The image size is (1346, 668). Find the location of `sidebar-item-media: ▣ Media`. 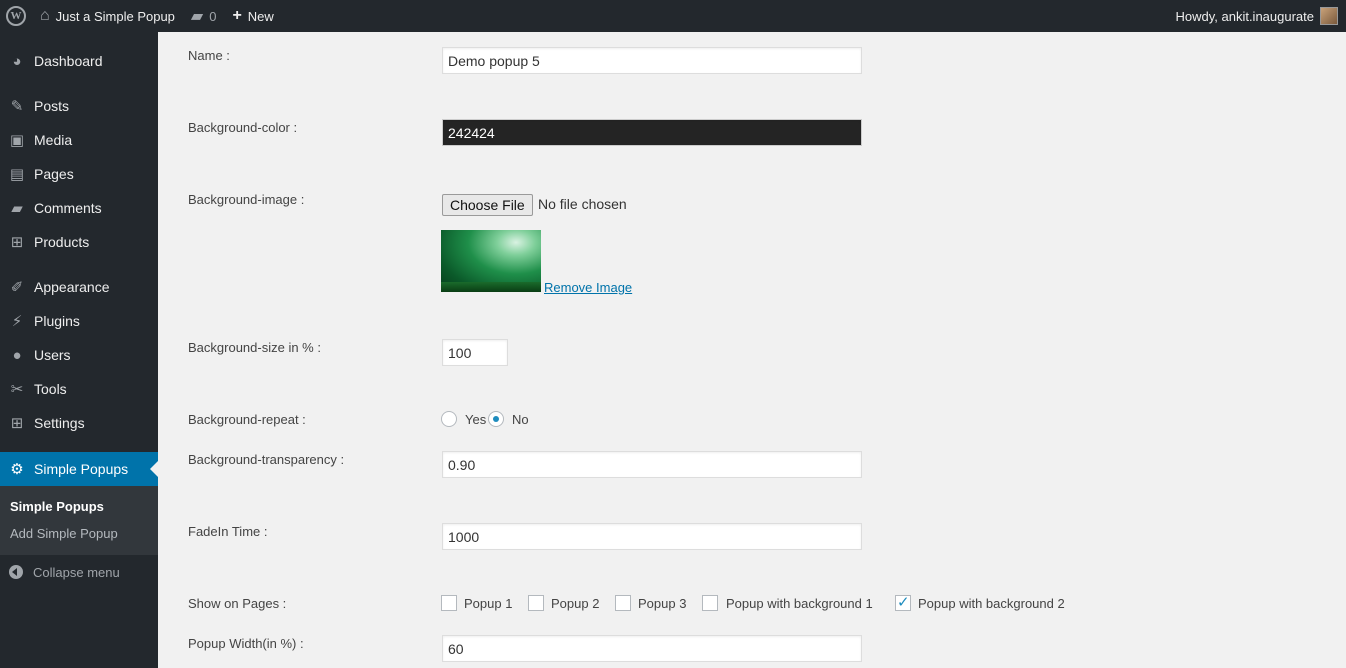

sidebar-item-media: ▣ Media is located at coordinates (79, 140).